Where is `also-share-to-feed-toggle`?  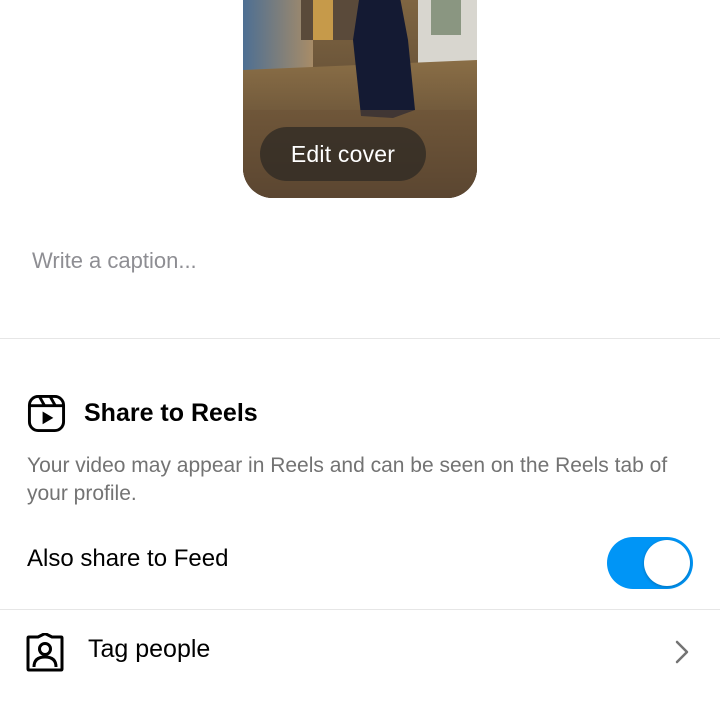
also-share-to-feed-toggle is located at coordinates (650, 563).